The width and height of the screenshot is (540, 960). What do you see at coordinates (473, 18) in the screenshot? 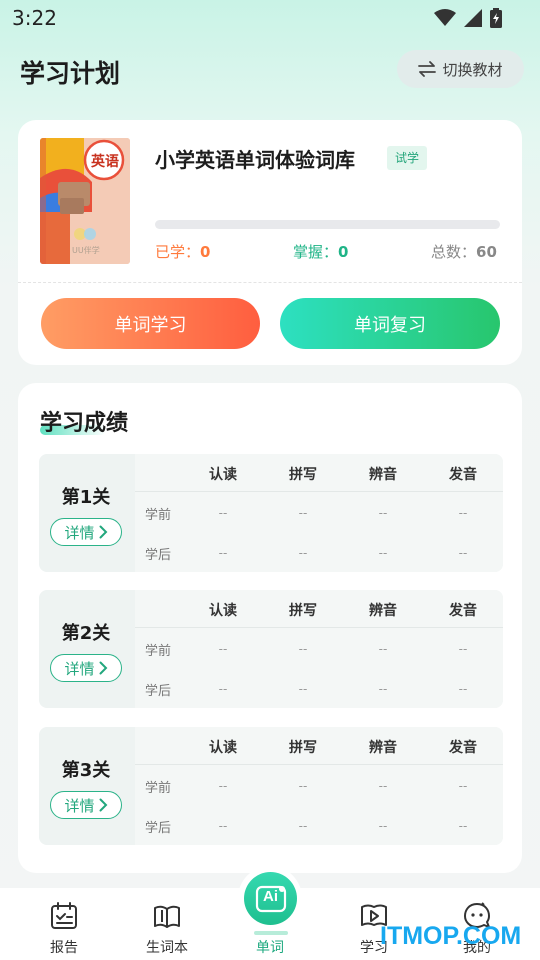
I see `signal-icon` at bounding box center [473, 18].